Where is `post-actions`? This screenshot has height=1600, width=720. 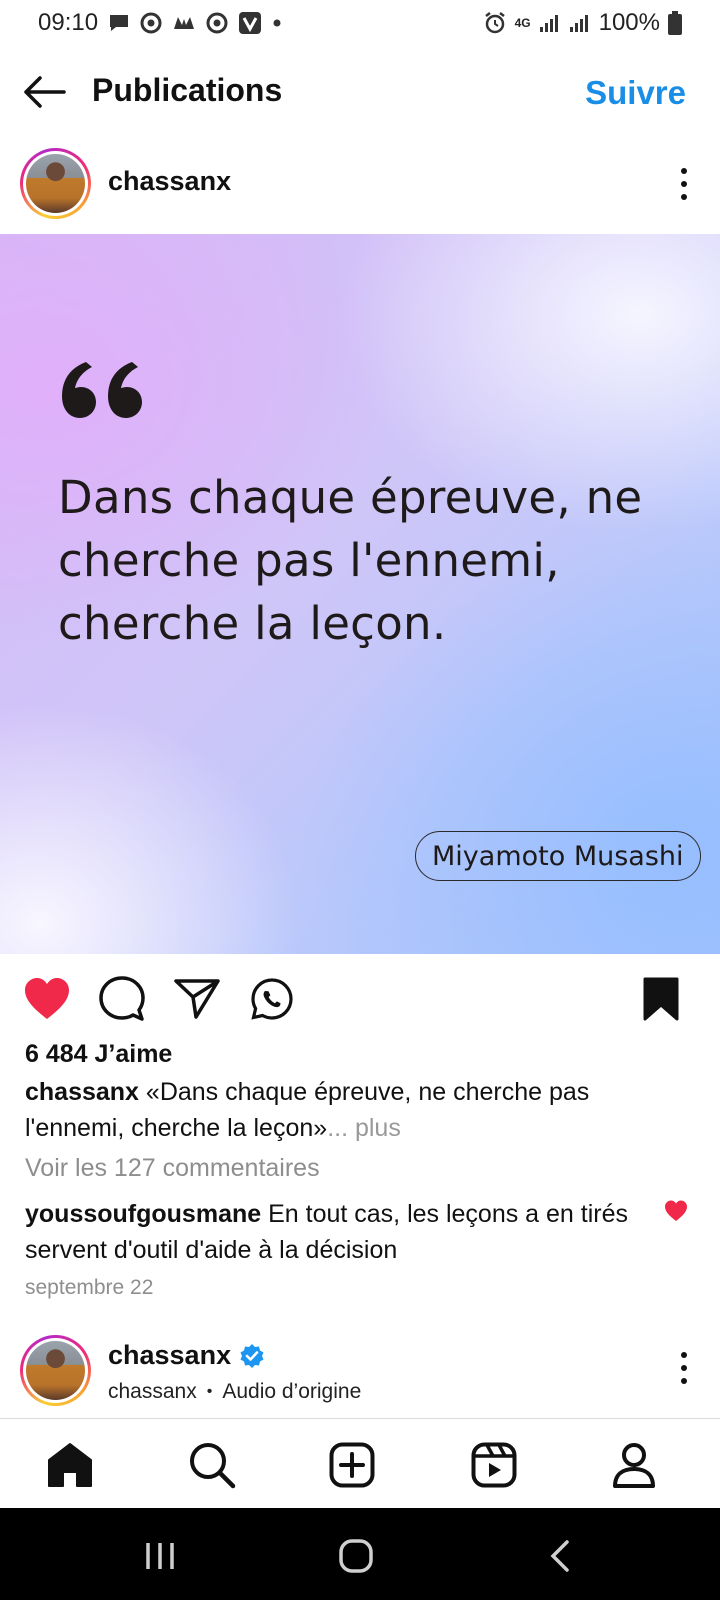
post-actions is located at coordinates (360, 999).